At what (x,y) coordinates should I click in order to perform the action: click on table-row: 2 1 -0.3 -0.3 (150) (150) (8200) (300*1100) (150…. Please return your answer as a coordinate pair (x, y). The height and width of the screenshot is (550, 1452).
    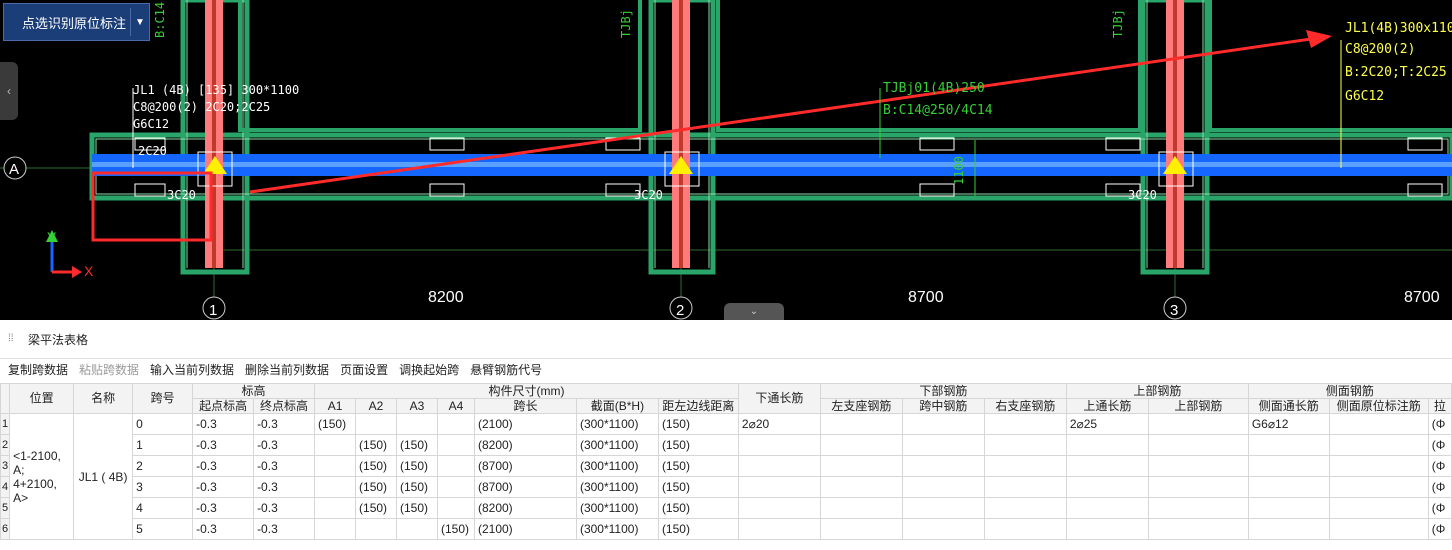
    Looking at the image, I should click on (726, 445).